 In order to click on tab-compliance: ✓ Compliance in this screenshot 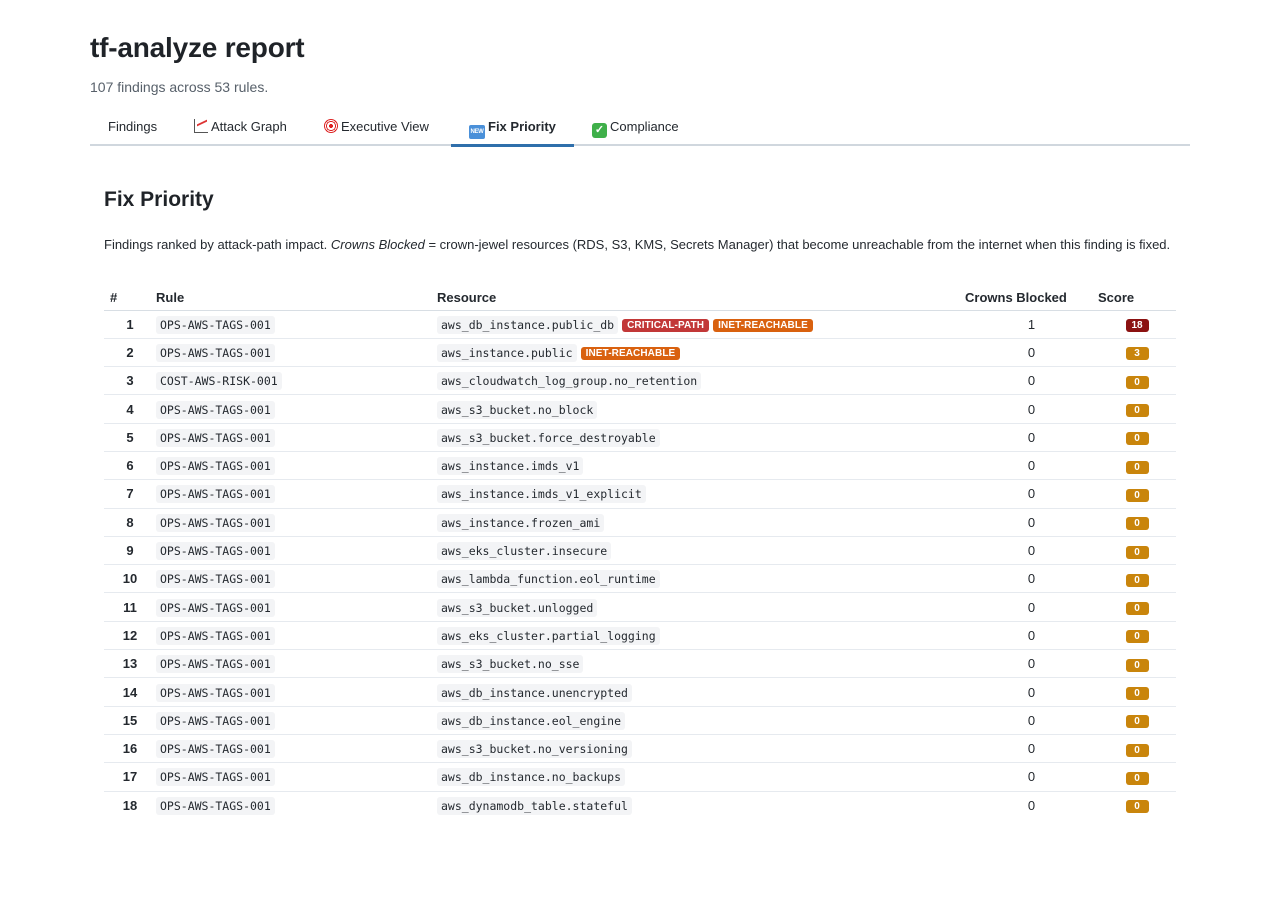, I will do `click(635, 127)`.